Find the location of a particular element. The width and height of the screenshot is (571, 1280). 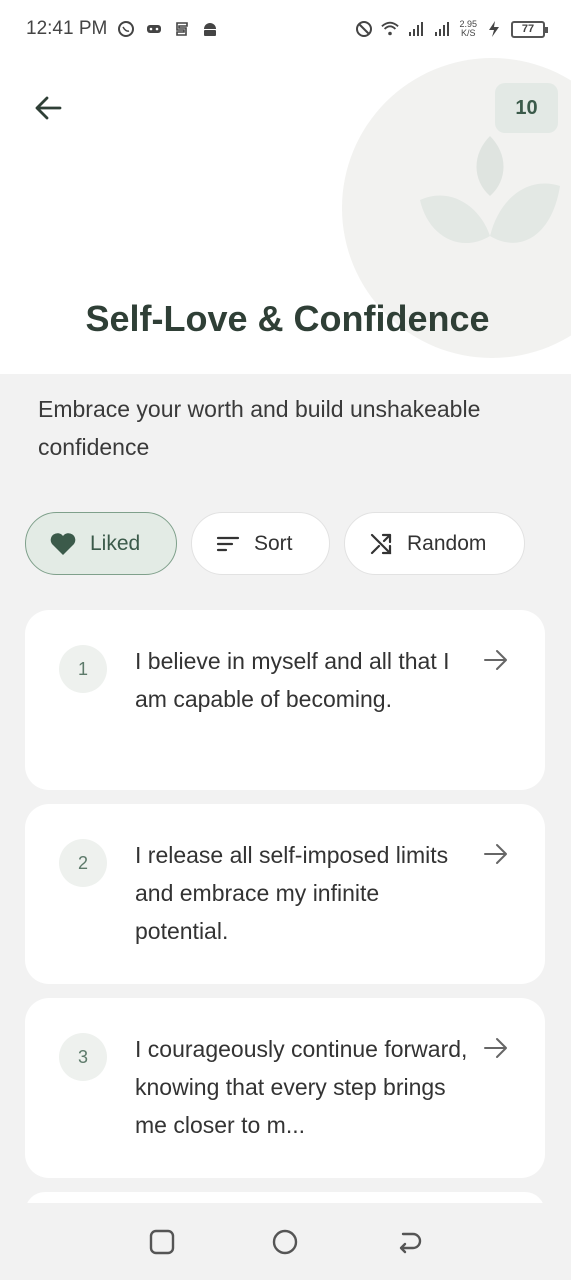

signal-icon is located at coordinates (416, 29).